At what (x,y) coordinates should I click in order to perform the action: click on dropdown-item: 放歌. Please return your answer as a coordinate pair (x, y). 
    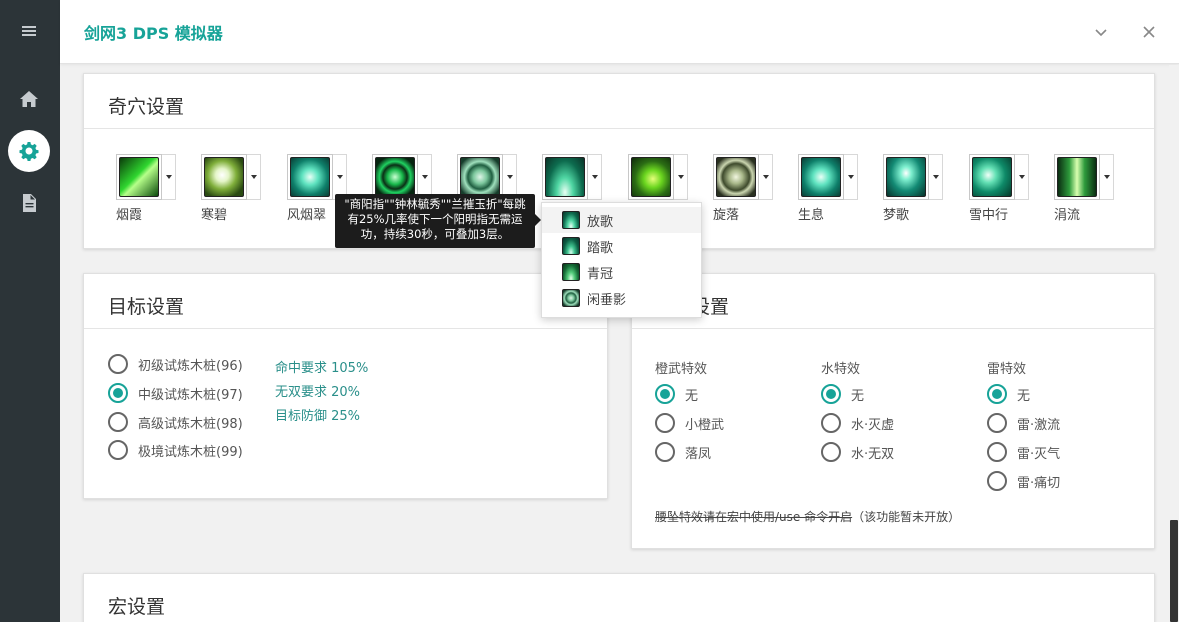
    Looking at the image, I should click on (621, 220).